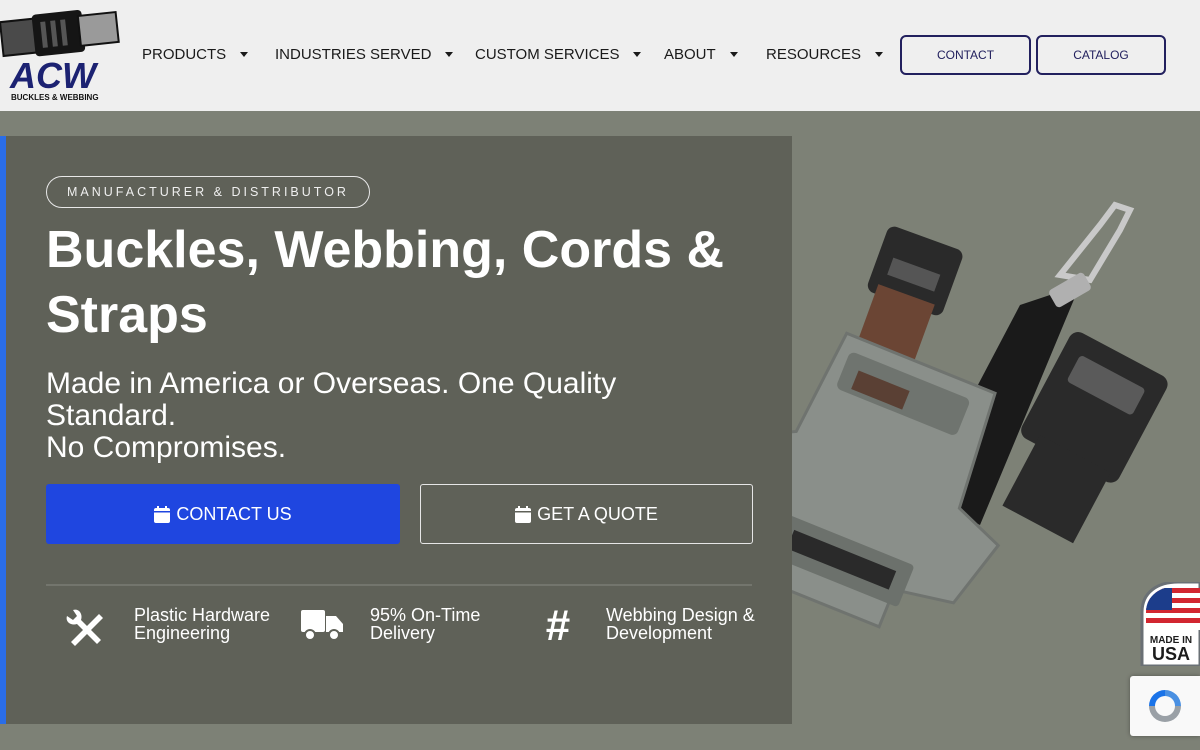  Describe the element at coordinates (399, 585) in the screenshot. I see `features-divider` at that location.